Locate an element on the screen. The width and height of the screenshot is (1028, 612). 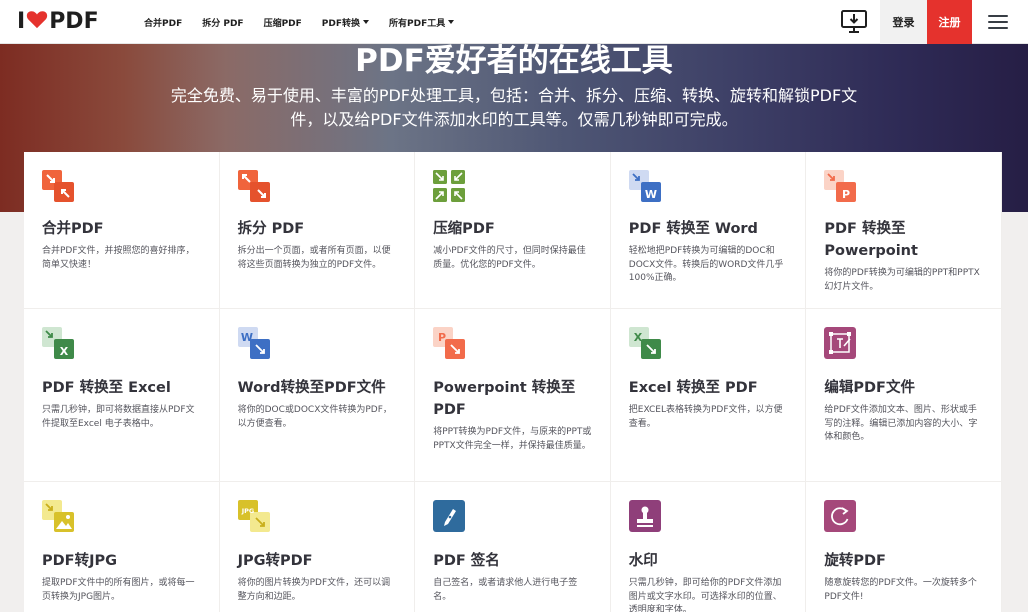
tool-card-compress-pdf: 压缩PDF 减小PDF文件的尺寸，但同时保持最佳质量。优化您的PDF文件。 is located at coordinates (513, 230).